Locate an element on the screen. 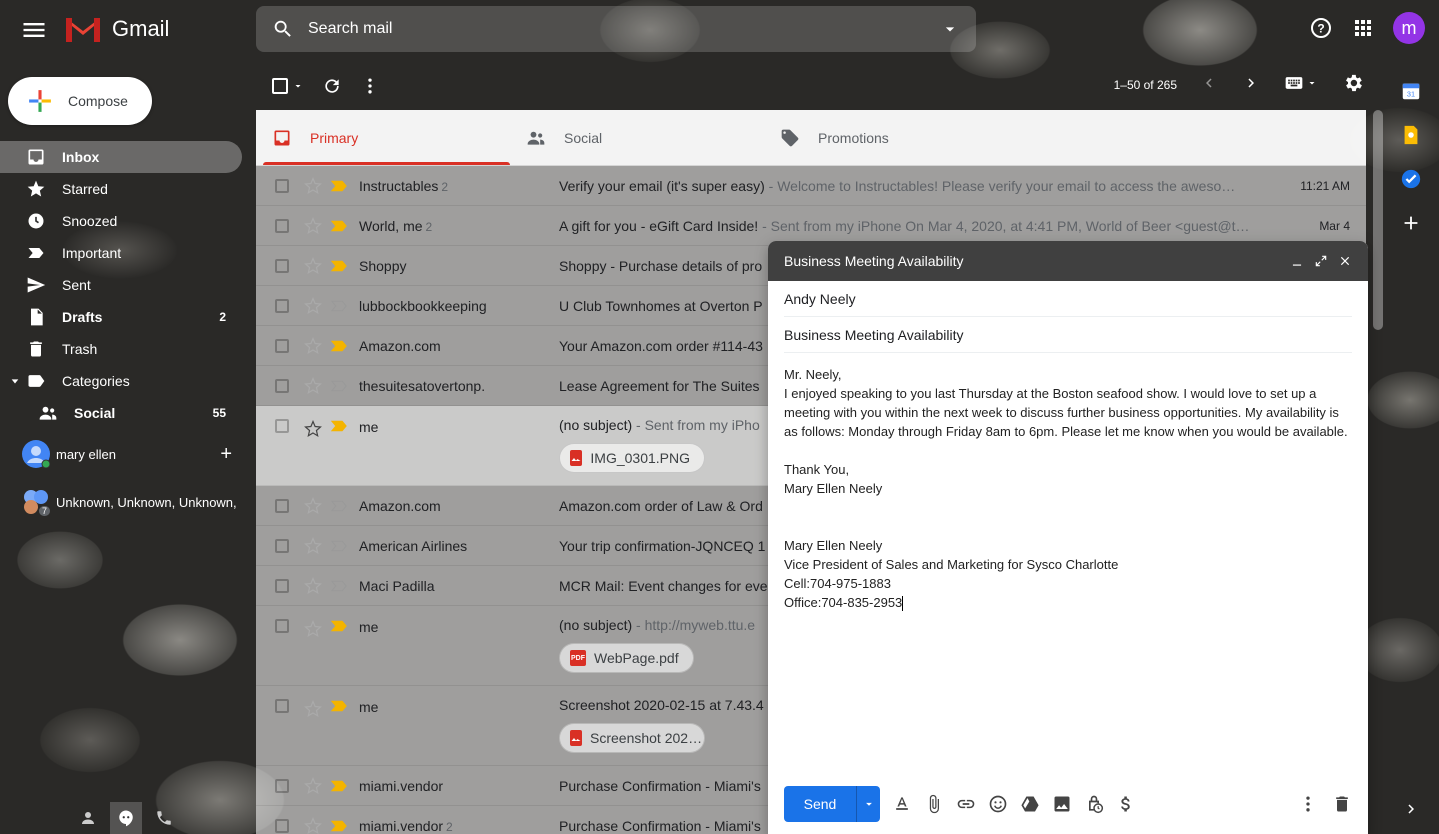 Image resolution: width=1439 pixels, height=834 pixels. more-vert-icon is located at coordinates (370, 86).